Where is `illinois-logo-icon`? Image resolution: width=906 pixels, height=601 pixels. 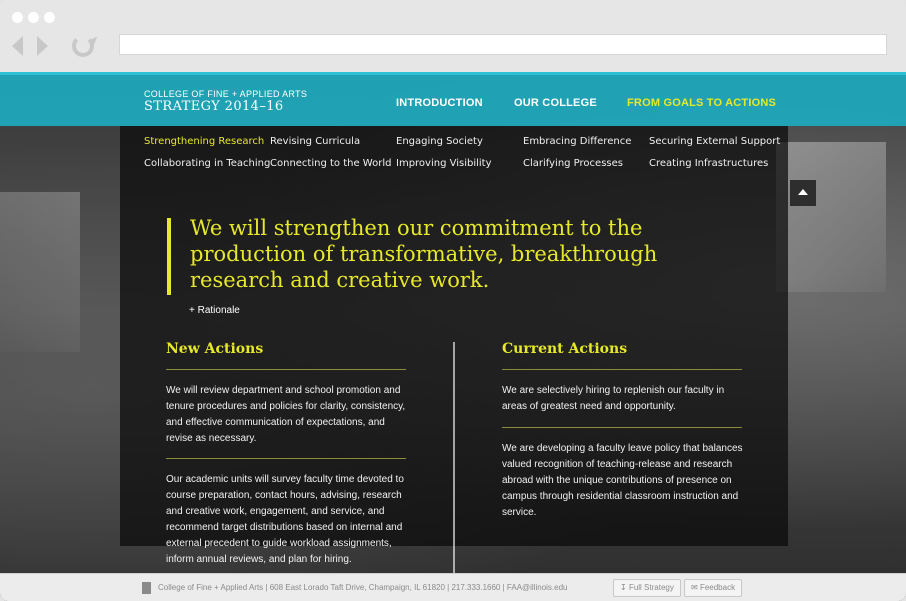
illinois-logo-icon is located at coordinates (146, 588).